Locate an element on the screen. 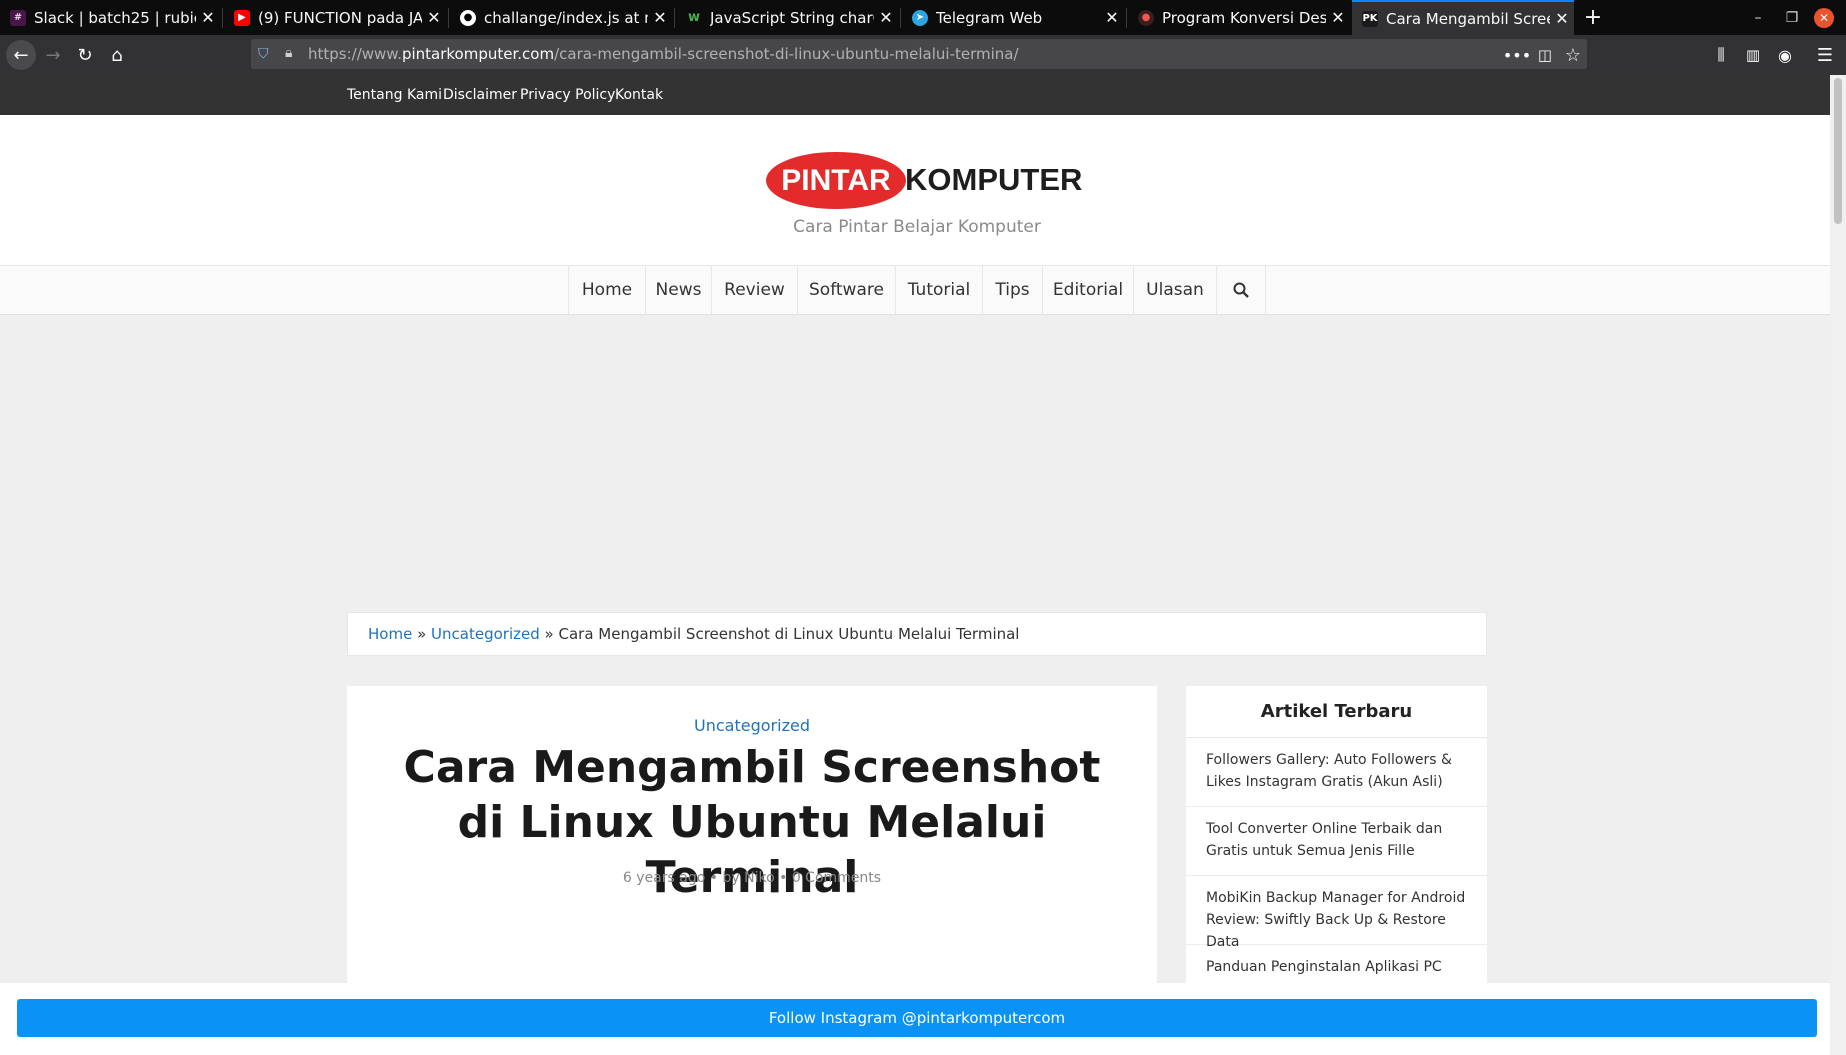 This screenshot has width=1846, height=1055. account-icon: ◉ is located at coordinates (1785, 55).